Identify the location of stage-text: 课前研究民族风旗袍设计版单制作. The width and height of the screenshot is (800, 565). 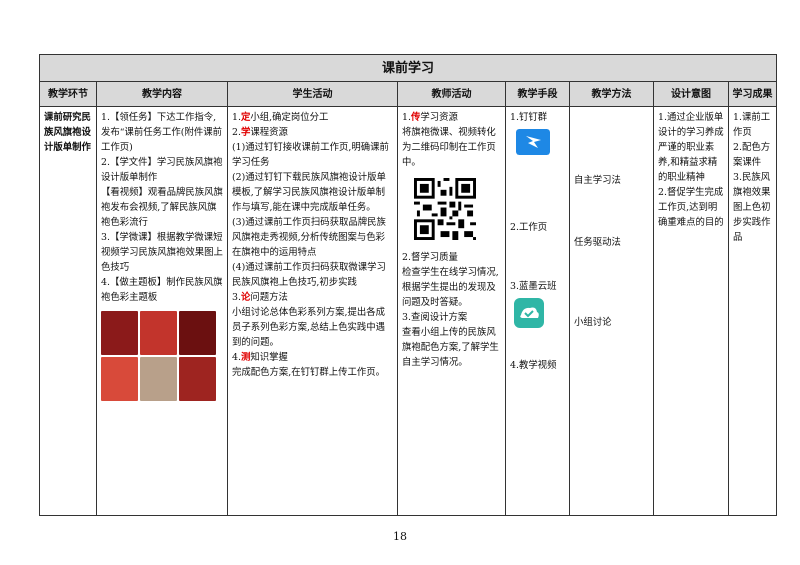
(67, 132).